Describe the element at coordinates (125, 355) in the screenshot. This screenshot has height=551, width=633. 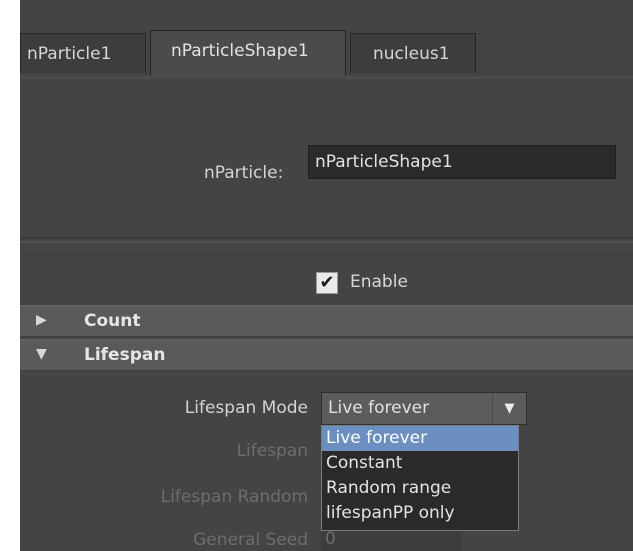
I see `section-title: Lifespan` at that location.